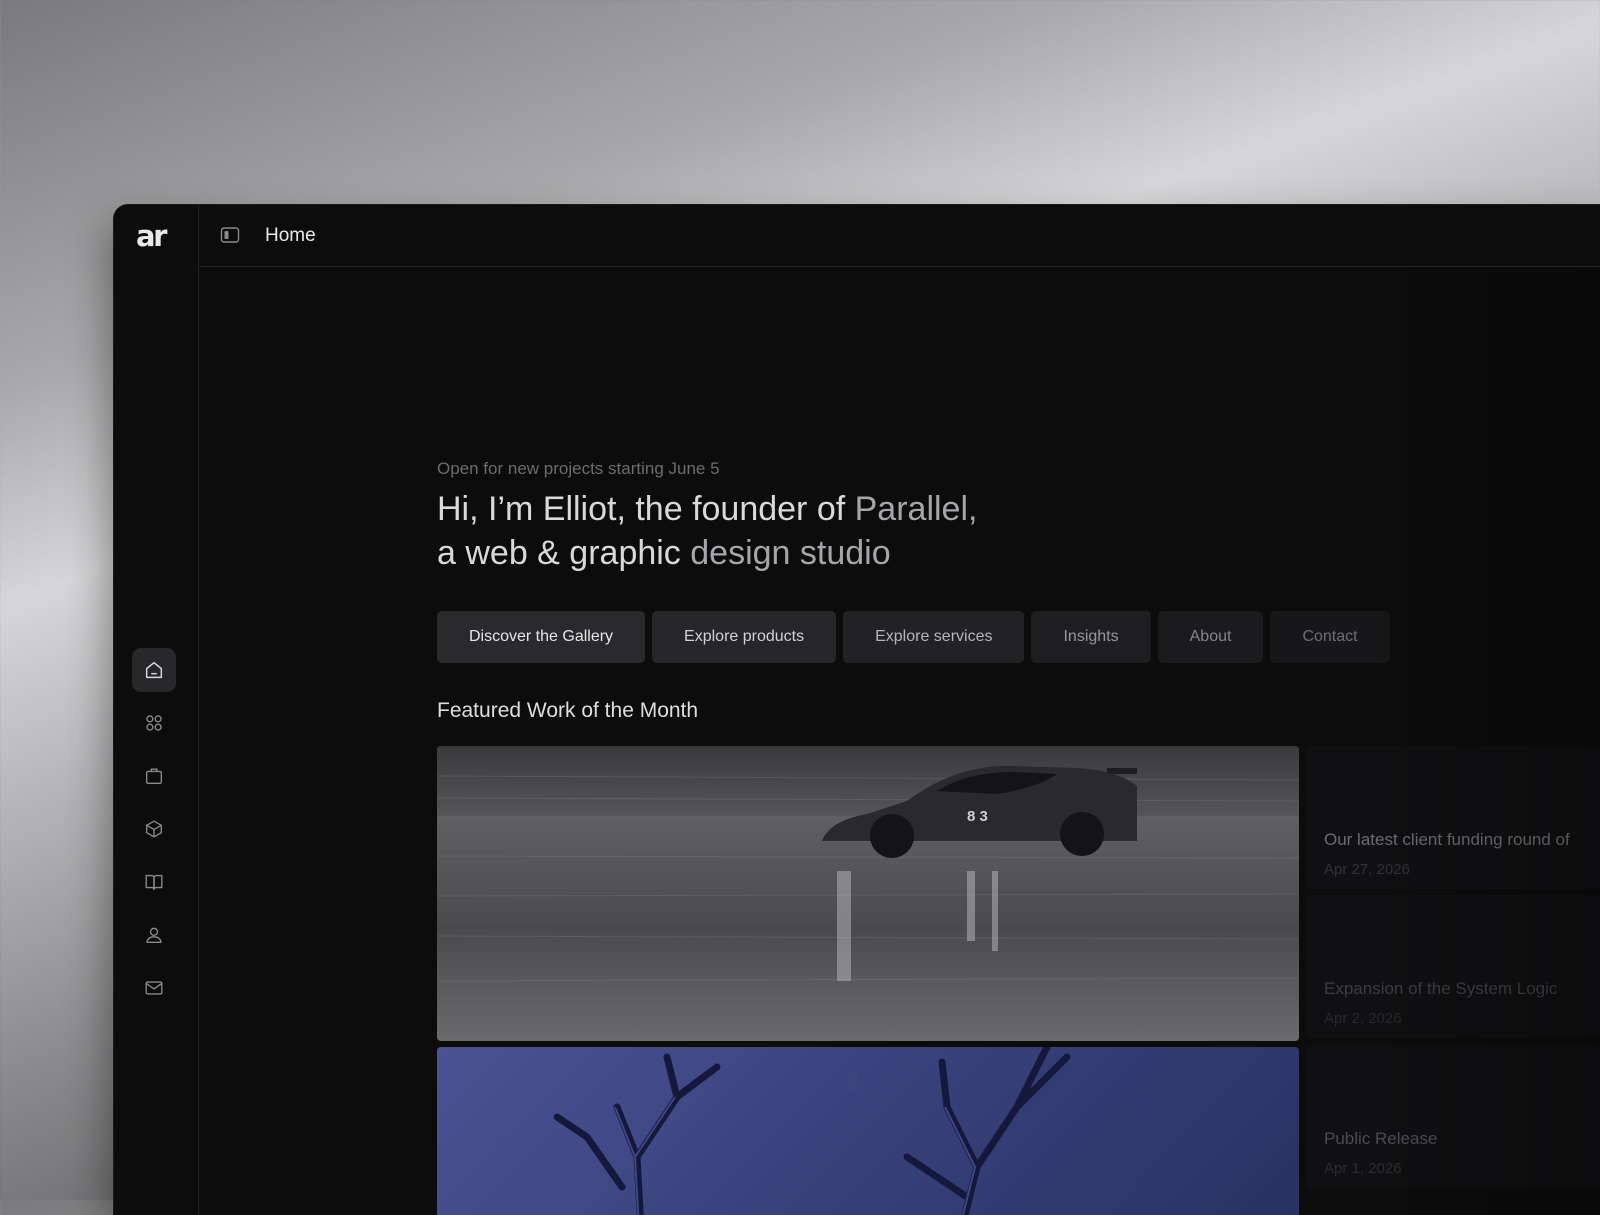 This screenshot has width=1600, height=1215. Describe the element at coordinates (641, 509) in the screenshot. I see `headline-line1: Hi, I’m Elliot, the founder of` at that location.